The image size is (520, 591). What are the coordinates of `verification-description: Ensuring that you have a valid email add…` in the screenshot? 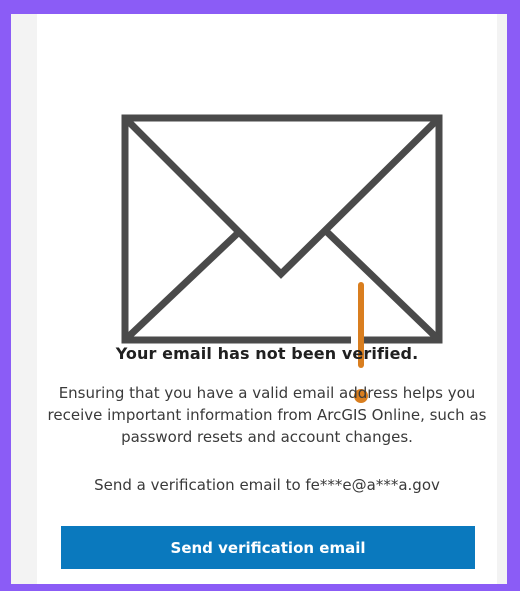 It's located at (267, 415).